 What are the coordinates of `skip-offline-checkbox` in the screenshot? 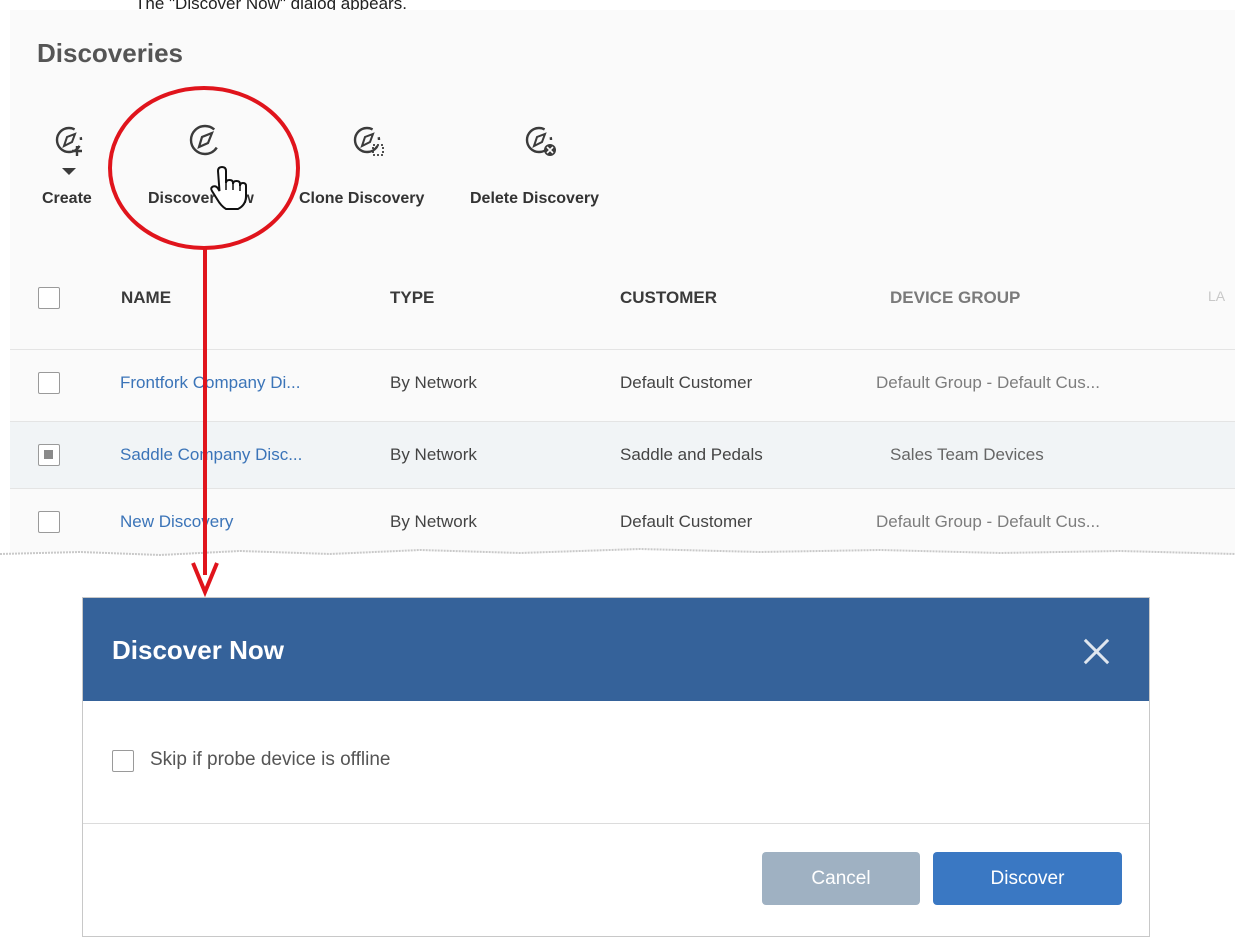 It's located at (123, 761).